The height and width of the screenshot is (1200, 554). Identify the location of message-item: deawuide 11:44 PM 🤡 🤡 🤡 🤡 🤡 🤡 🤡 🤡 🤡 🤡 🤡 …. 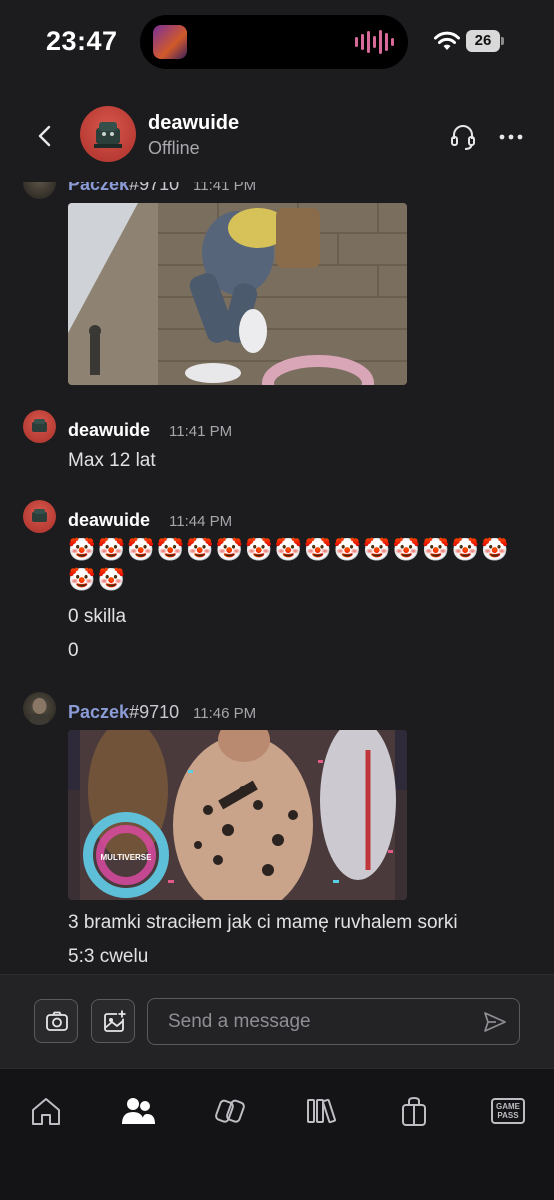
(277, 583).